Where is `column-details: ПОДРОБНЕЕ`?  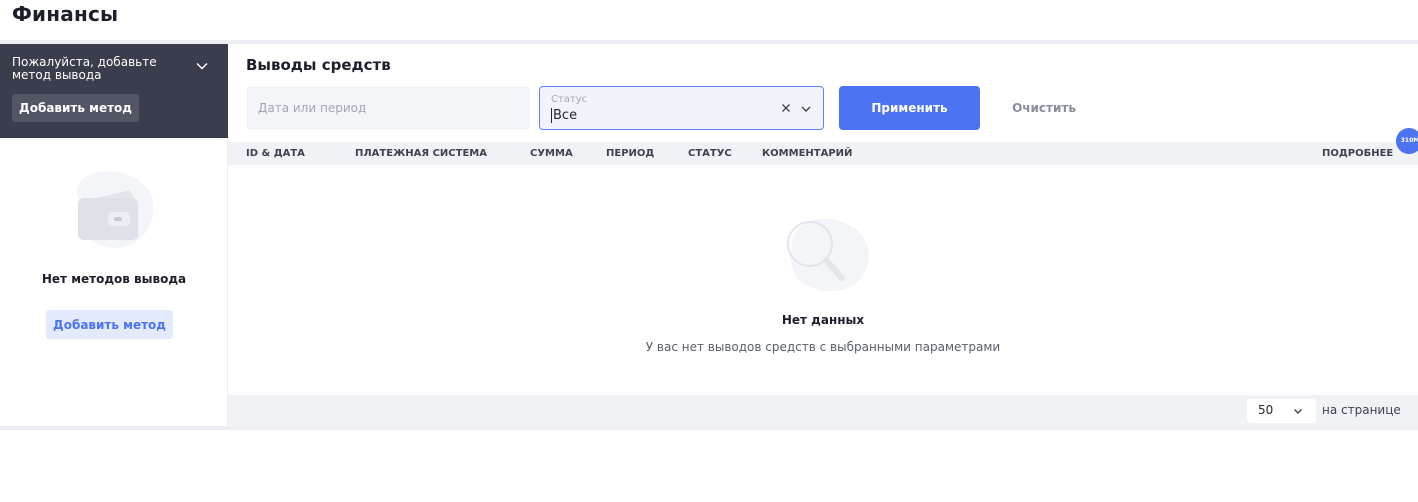 column-details: ПОДРОБНЕЕ is located at coordinates (1357, 153).